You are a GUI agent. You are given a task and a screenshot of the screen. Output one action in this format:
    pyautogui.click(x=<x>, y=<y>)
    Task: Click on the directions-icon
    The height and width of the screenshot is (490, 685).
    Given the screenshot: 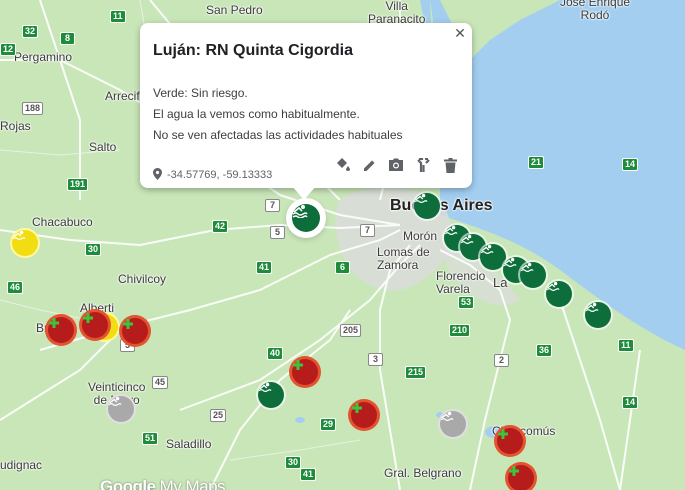 What is the action you would take?
    pyautogui.click(x=423, y=165)
    